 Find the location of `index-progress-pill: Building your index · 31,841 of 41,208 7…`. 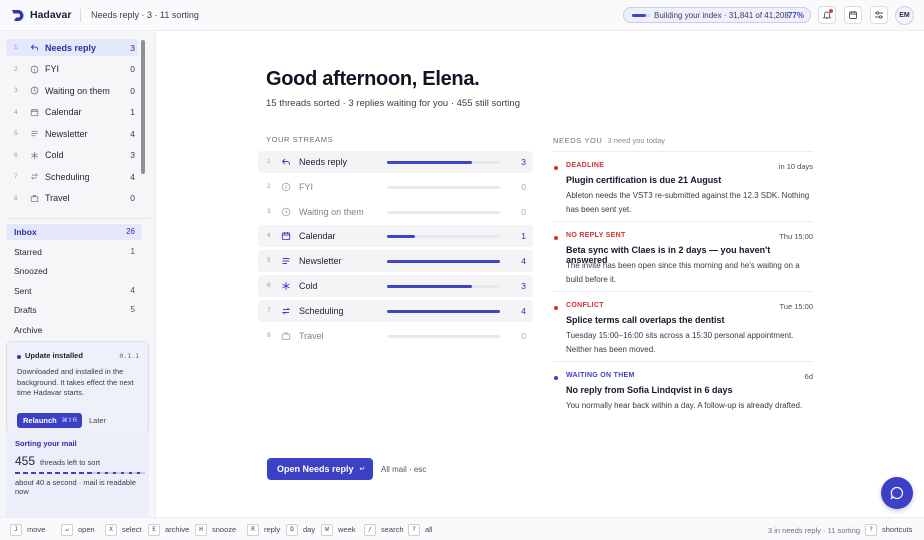

index-progress-pill: Building your index · 31,841 of 41,208 7… is located at coordinates (717, 15).